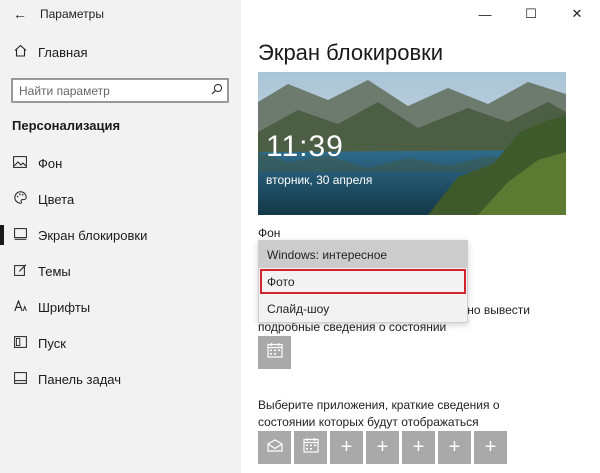 The image size is (600, 473). What do you see at coordinates (120, 199) in the screenshot?
I see `sidebar-item-colors: Цвета` at bounding box center [120, 199].